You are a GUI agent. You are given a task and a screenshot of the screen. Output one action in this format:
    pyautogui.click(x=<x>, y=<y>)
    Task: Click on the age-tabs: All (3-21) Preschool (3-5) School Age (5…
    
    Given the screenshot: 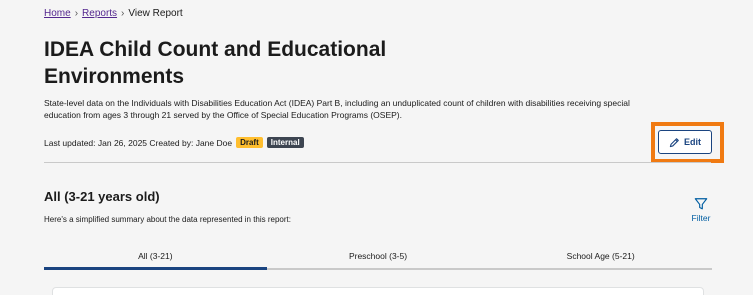 What is the action you would take?
    pyautogui.click(x=378, y=256)
    